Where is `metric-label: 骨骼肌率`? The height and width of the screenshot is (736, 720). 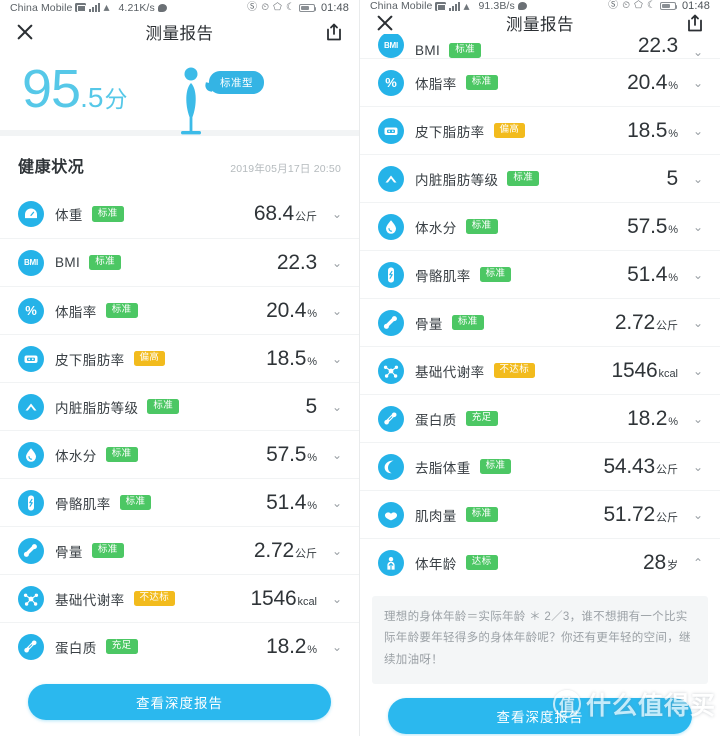 metric-label: 骨骼肌率 is located at coordinates (443, 276).